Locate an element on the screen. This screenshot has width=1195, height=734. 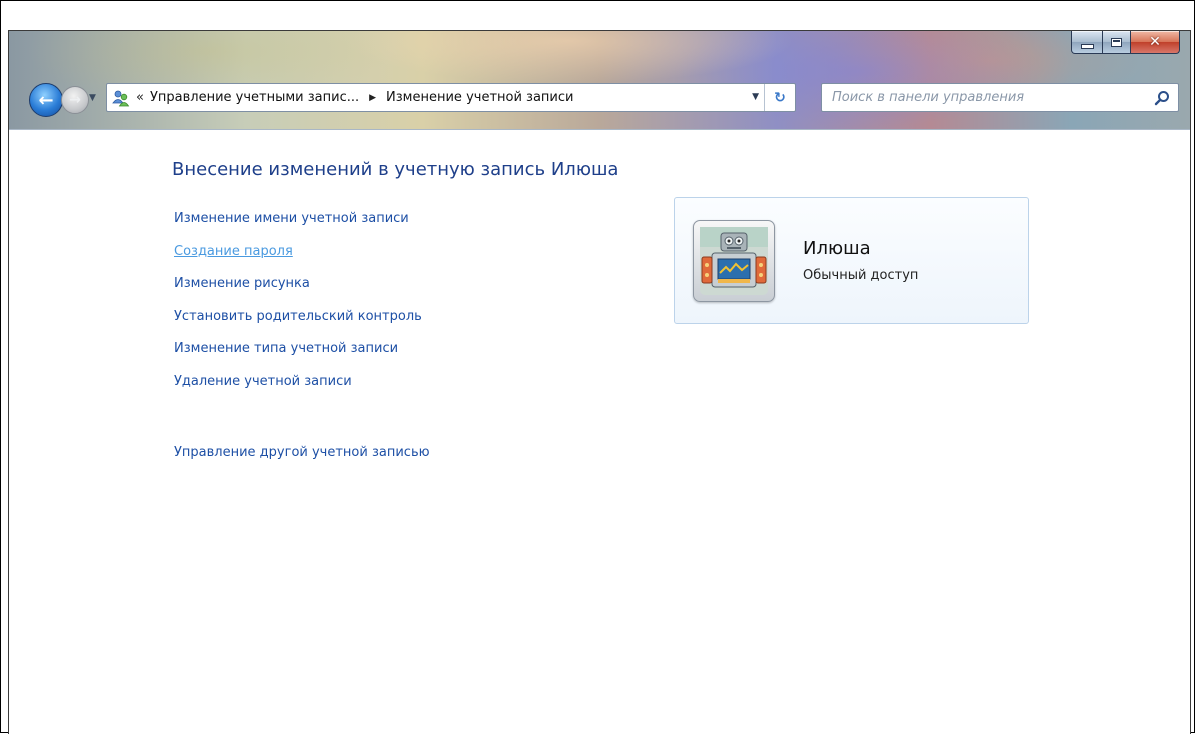
search-icon is located at coordinates (1162, 98).